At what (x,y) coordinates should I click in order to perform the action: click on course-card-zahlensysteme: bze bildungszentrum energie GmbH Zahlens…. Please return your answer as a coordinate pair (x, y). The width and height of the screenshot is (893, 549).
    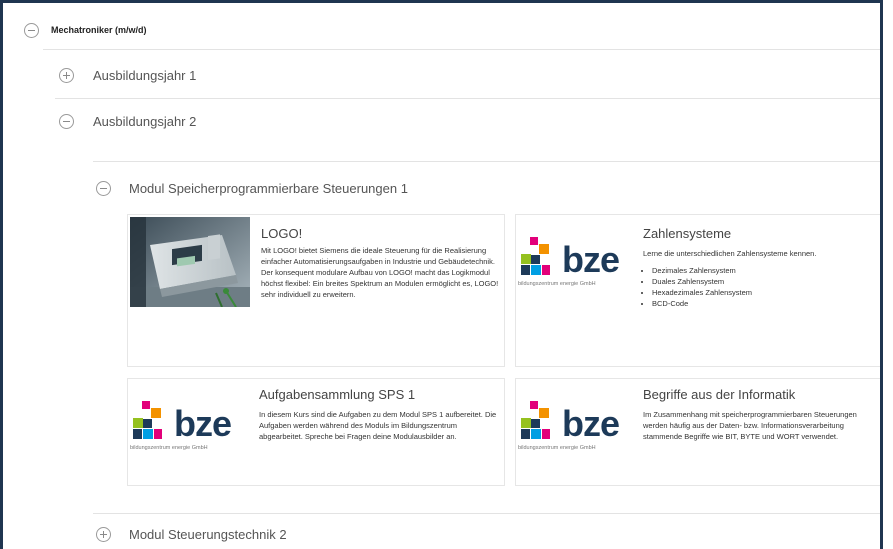
    Looking at the image, I should click on (697, 290).